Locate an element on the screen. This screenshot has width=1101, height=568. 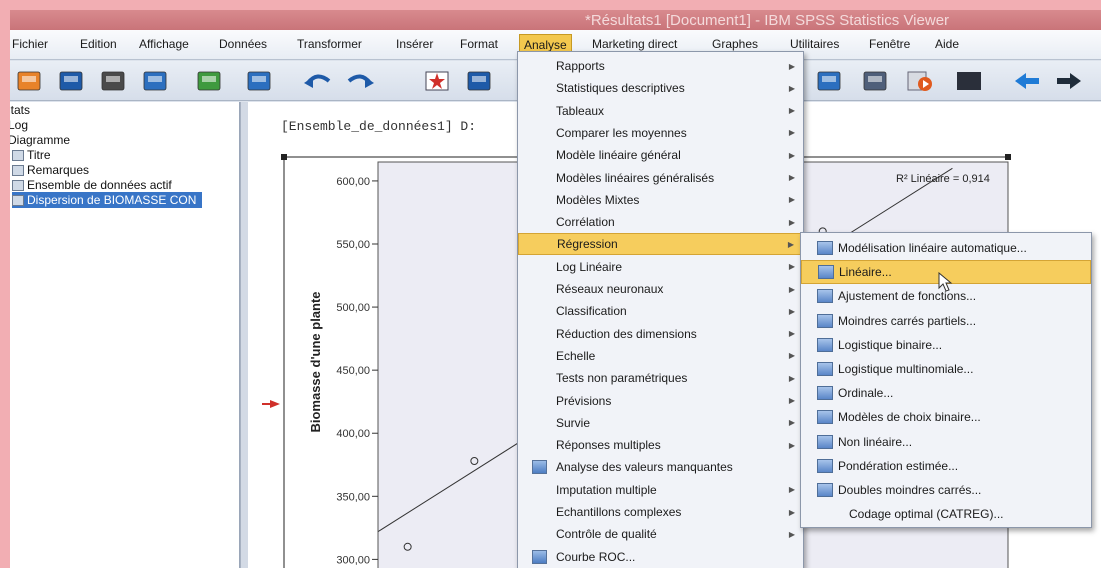
dialog-recall-icon is located at coordinates (259, 81).